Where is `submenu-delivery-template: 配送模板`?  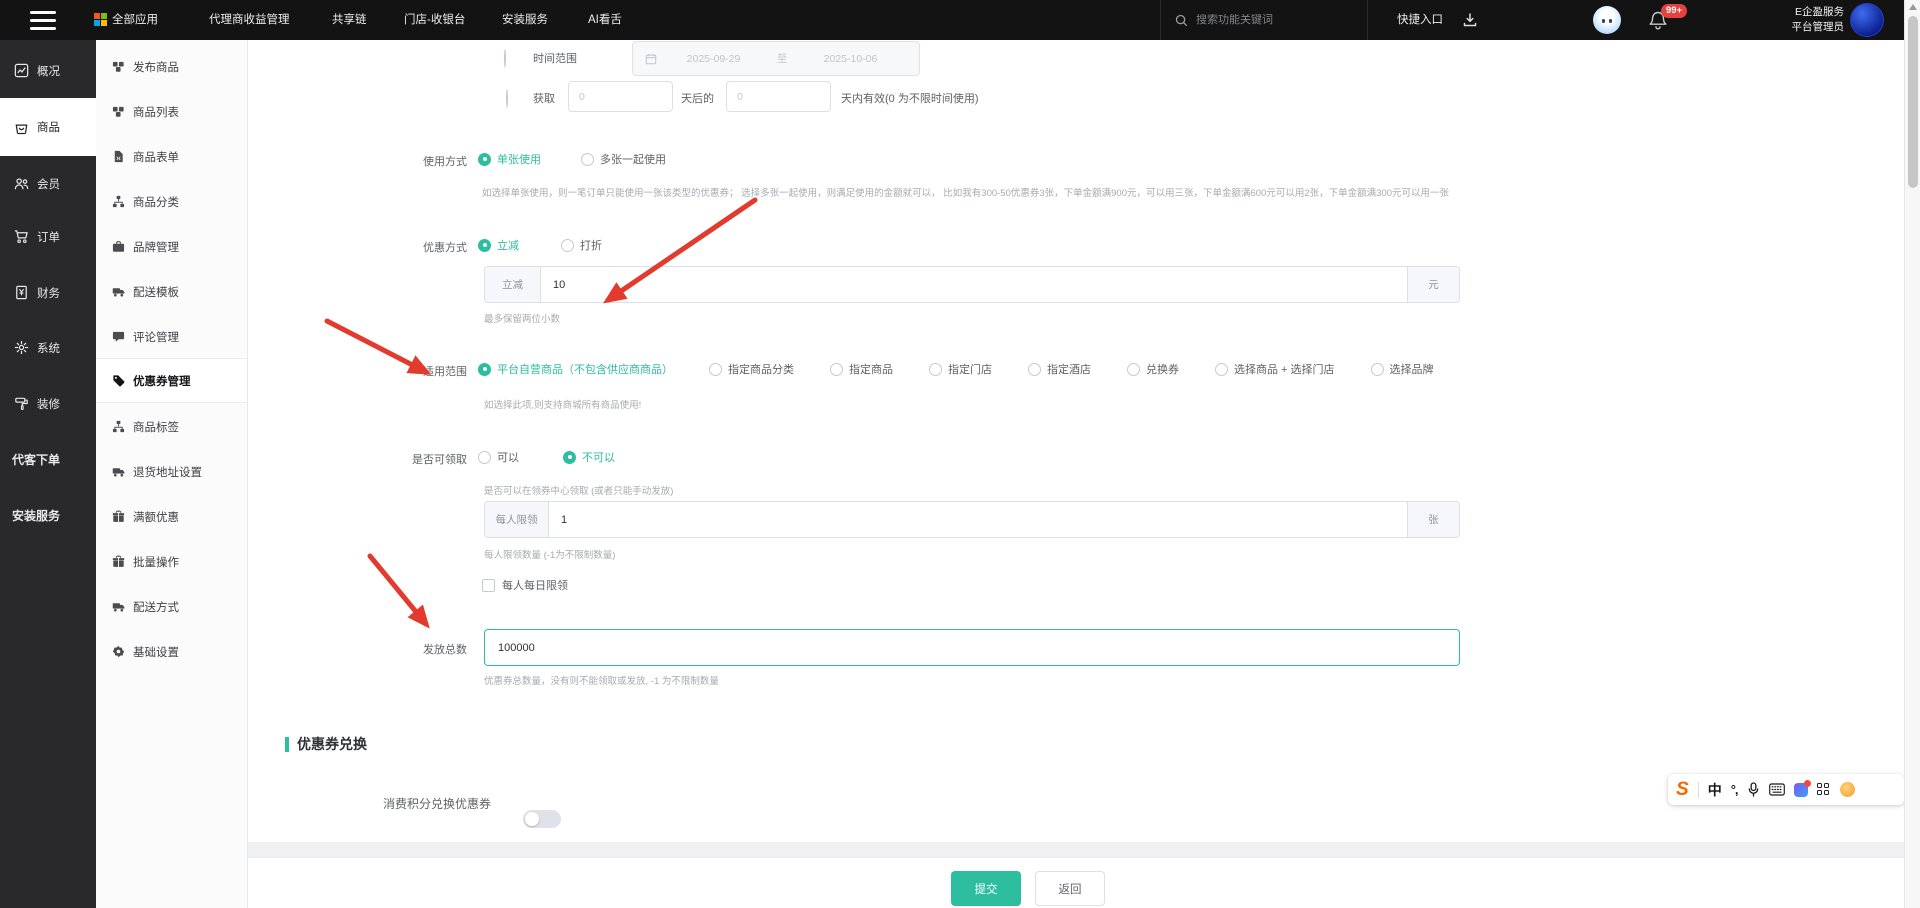 submenu-delivery-template: 配送模板 is located at coordinates (171, 291).